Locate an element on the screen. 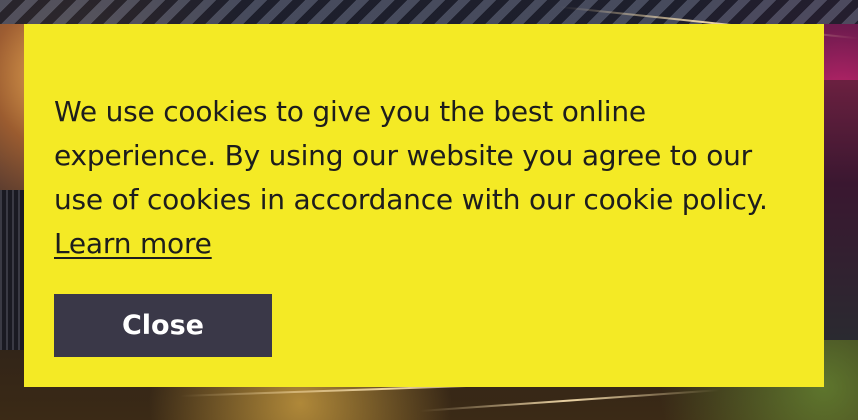  background-neon-panel is located at coordinates (841, 210).